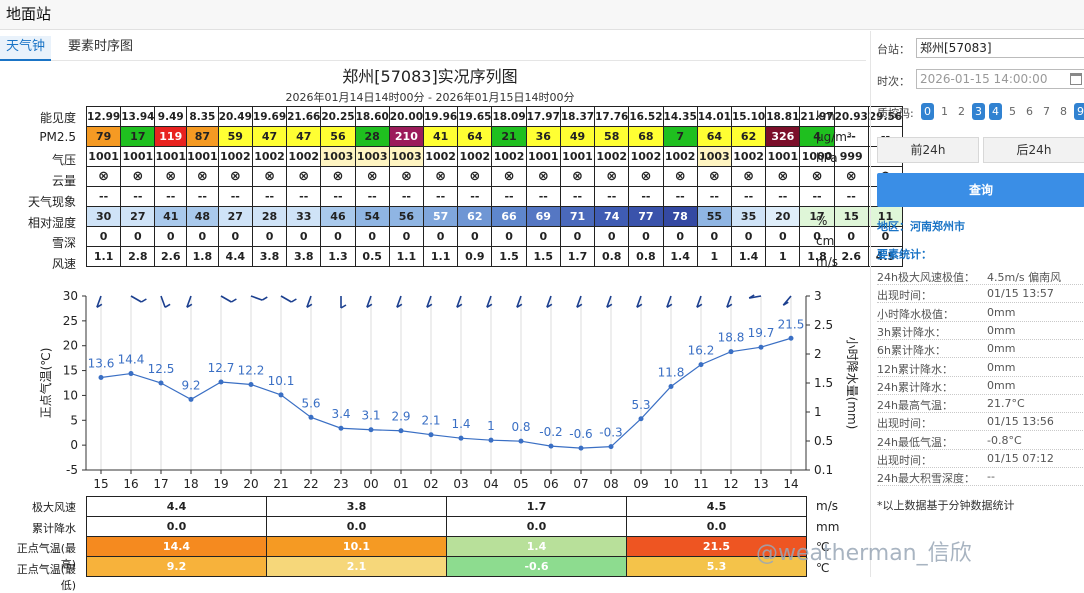 Image resolution: width=1084 pixels, height=593 pixels. What do you see at coordinates (1000, 79) in the screenshot?
I see `time-field: 2026-01-15 14:00:00` at bounding box center [1000, 79].